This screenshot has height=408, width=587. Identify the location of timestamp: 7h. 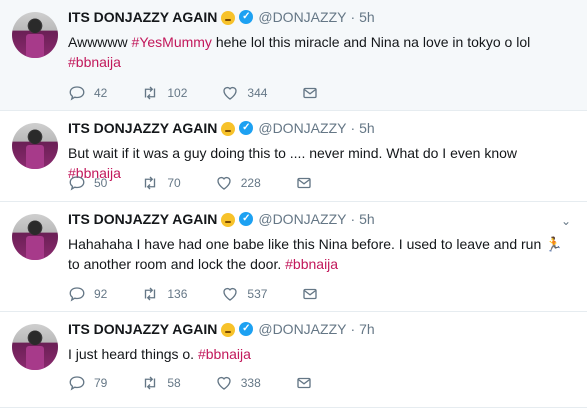
(367, 329).